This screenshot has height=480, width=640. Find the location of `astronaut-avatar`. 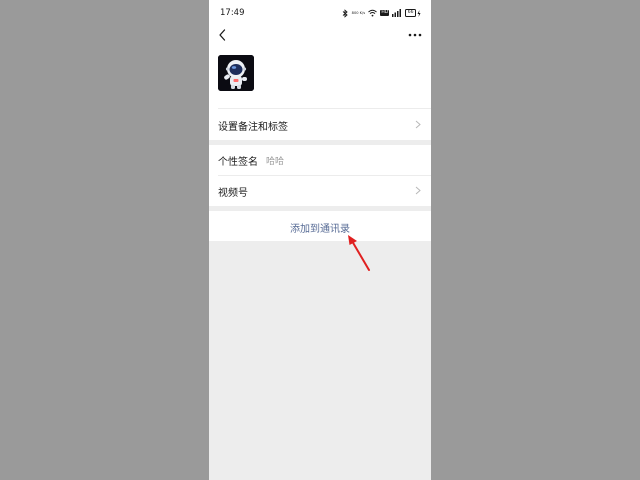

astronaut-avatar is located at coordinates (236, 73).